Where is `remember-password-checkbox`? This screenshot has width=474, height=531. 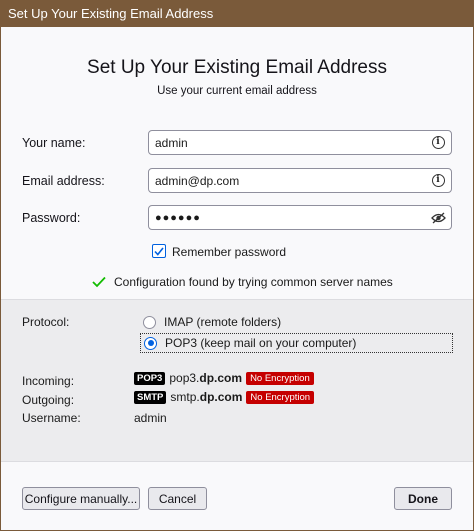
remember-password-checkbox is located at coordinates (159, 251).